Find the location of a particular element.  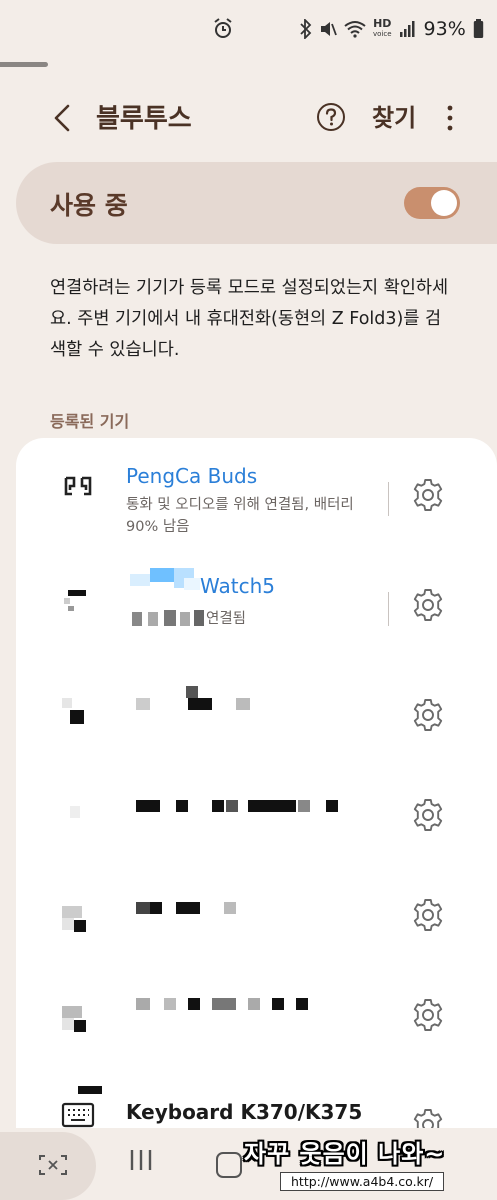

section-header-paired-devices: 등록된 기기 is located at coordinates (90, 421).